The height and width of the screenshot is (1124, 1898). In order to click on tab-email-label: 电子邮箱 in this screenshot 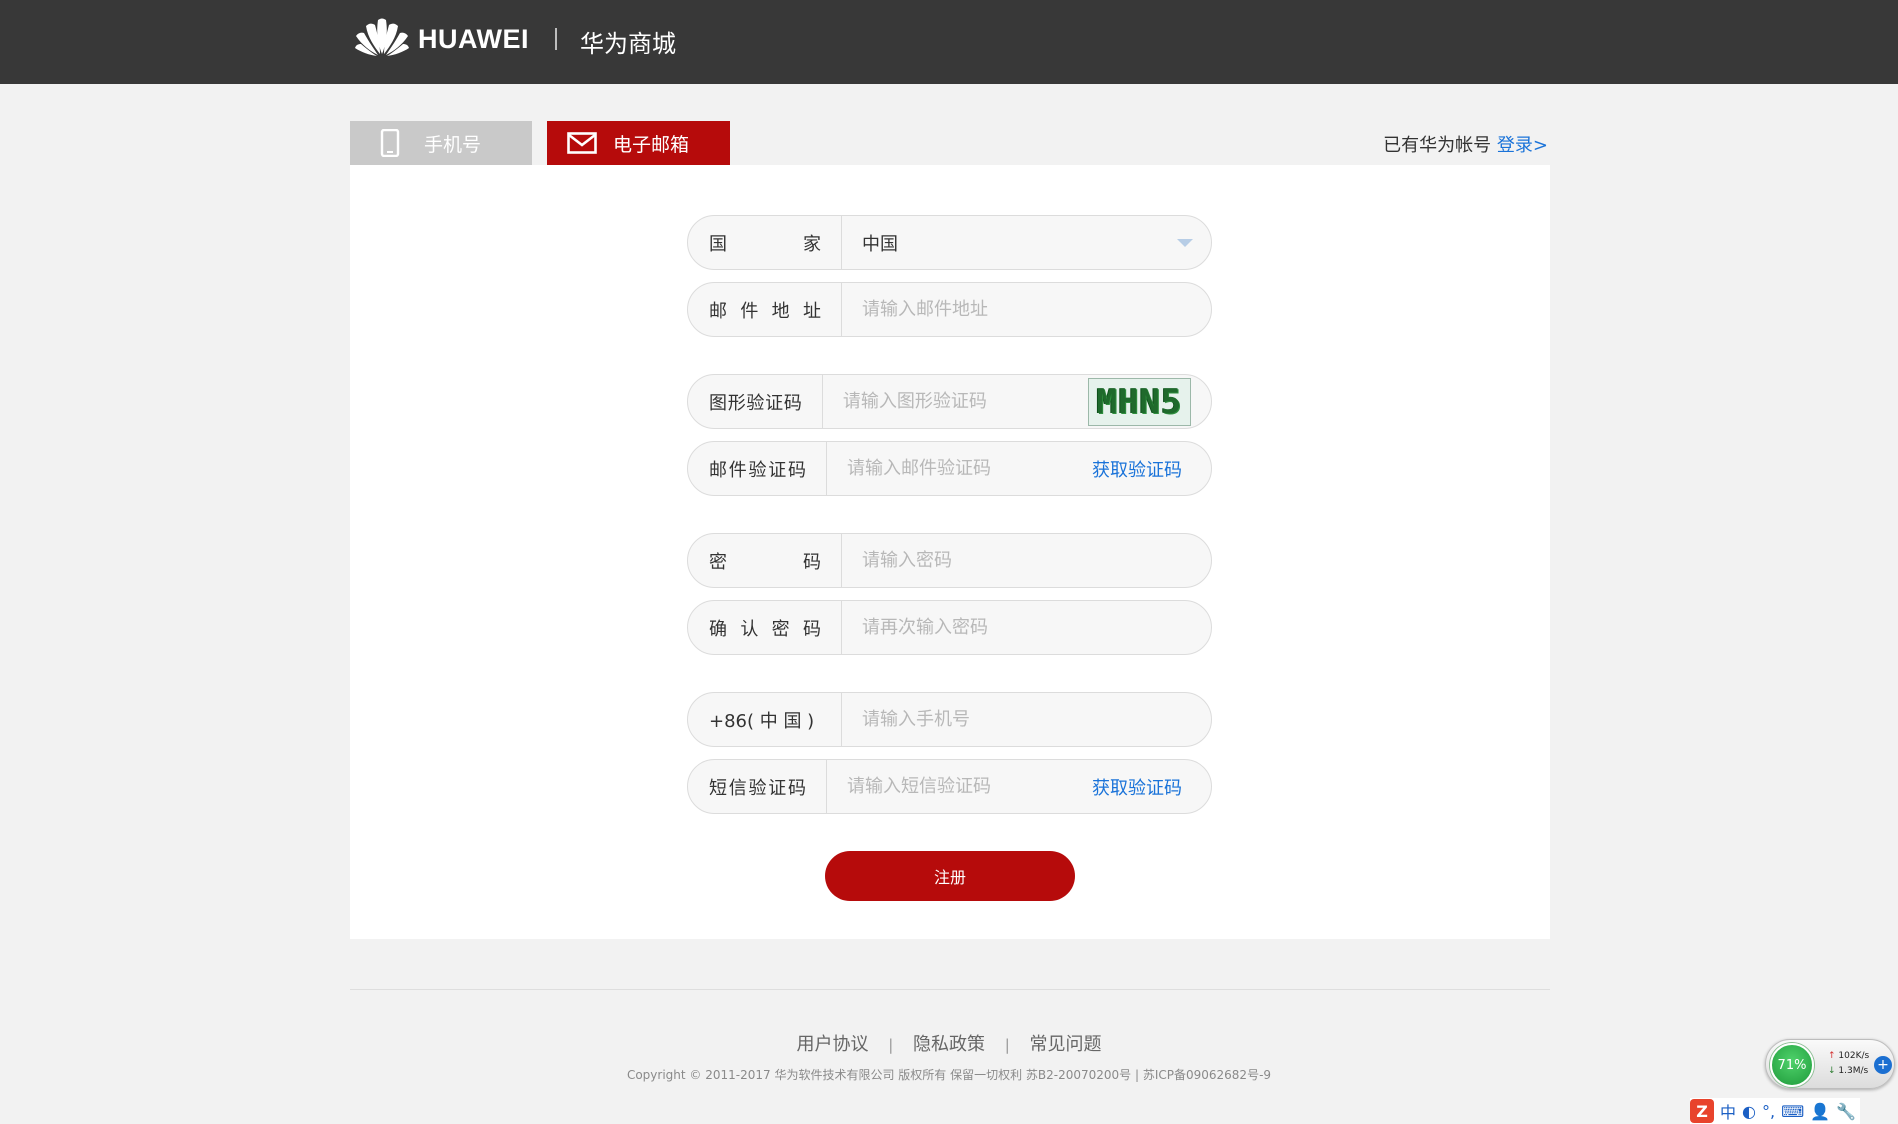, I will do `click(651, 144)`.